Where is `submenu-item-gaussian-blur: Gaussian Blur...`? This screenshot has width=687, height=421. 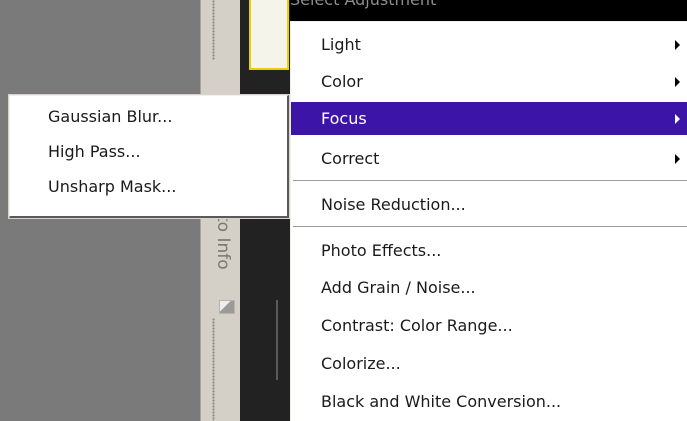 submenu-item-gaussian-blur: Gaussian Blur... is located at coordinates (148, 117).